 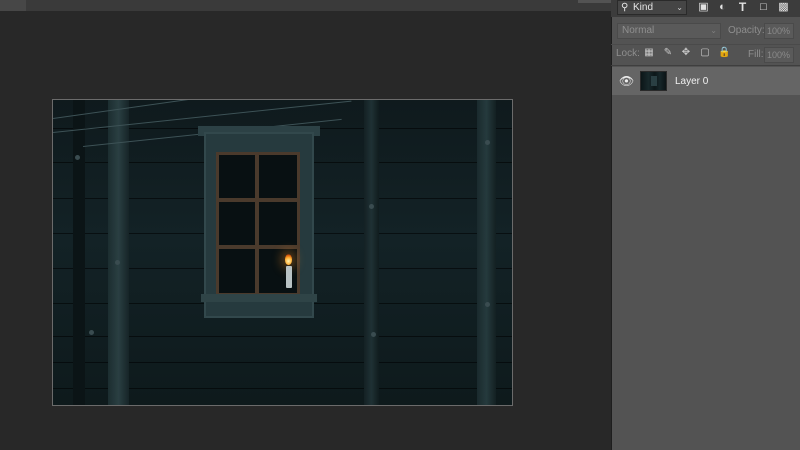 I want to click on layer-thumbnail, so click(x=653, y=81).